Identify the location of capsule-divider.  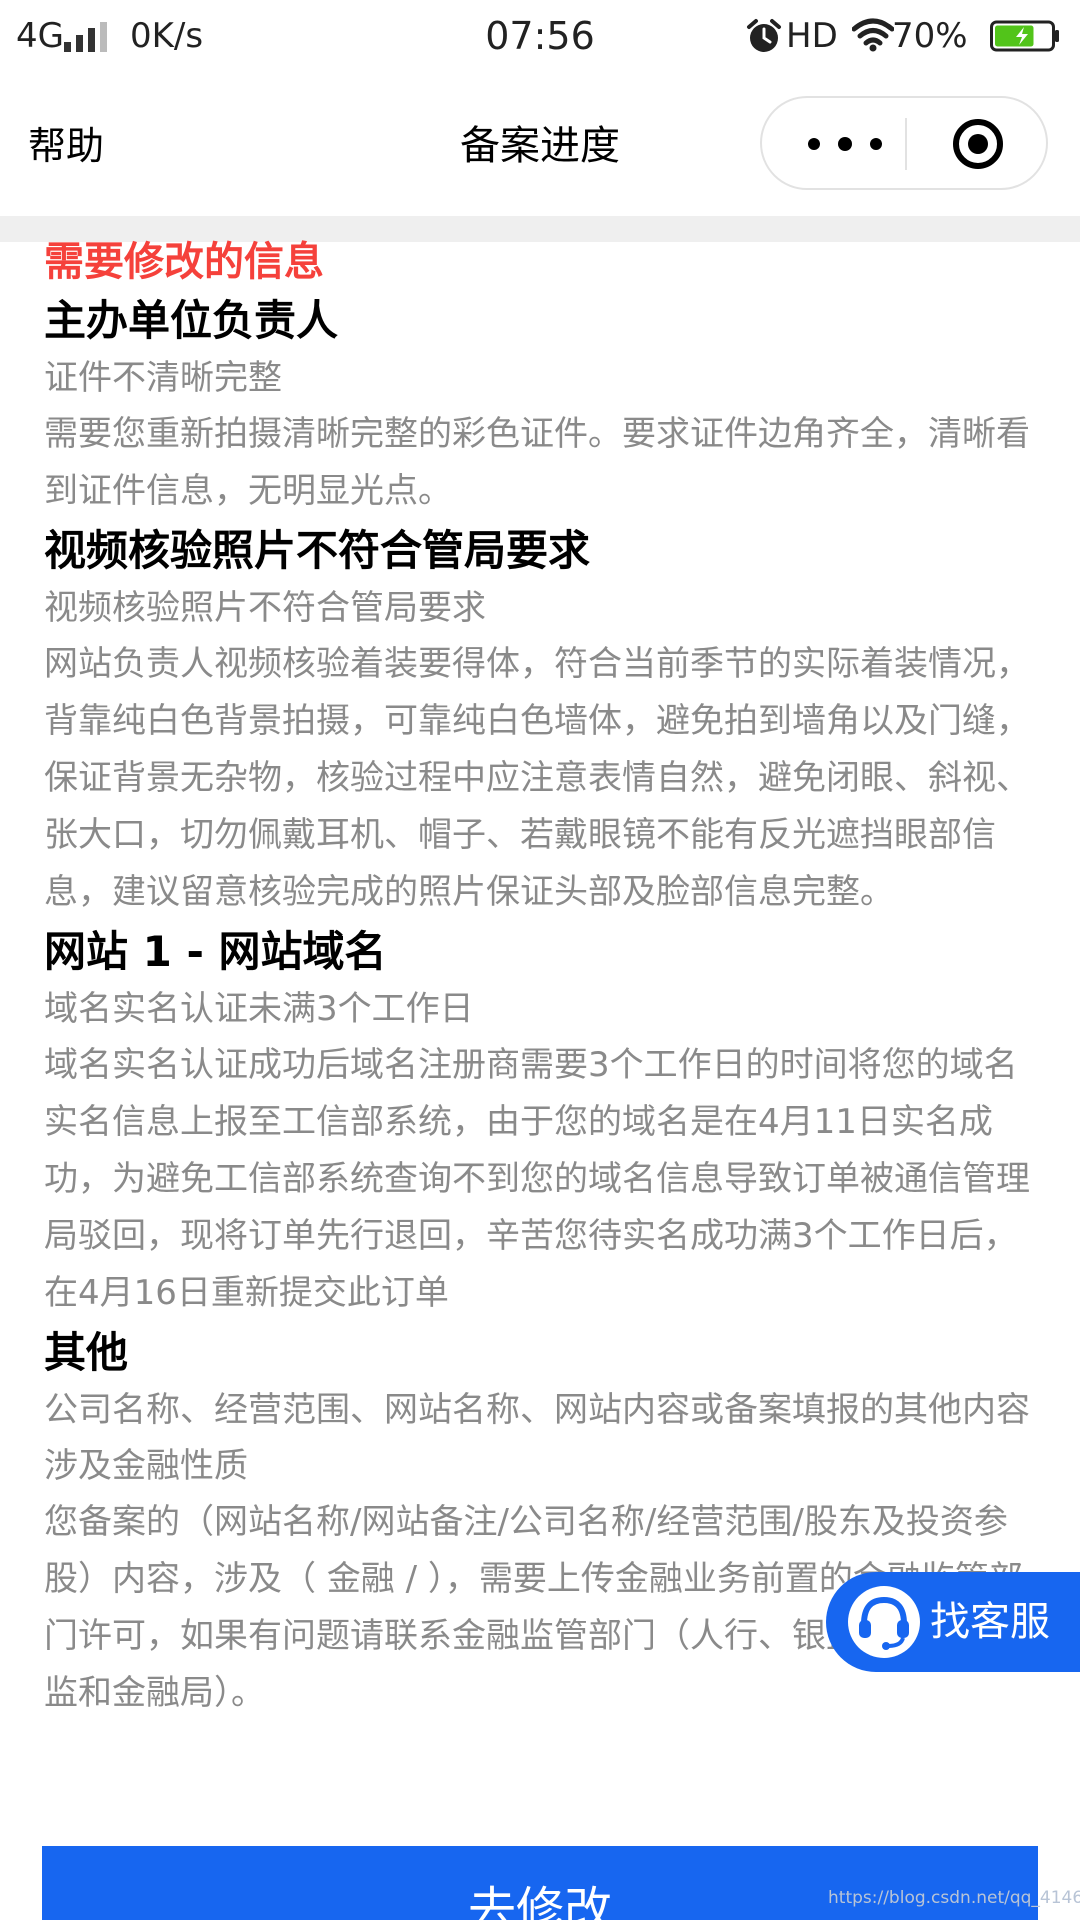
(906, 144).